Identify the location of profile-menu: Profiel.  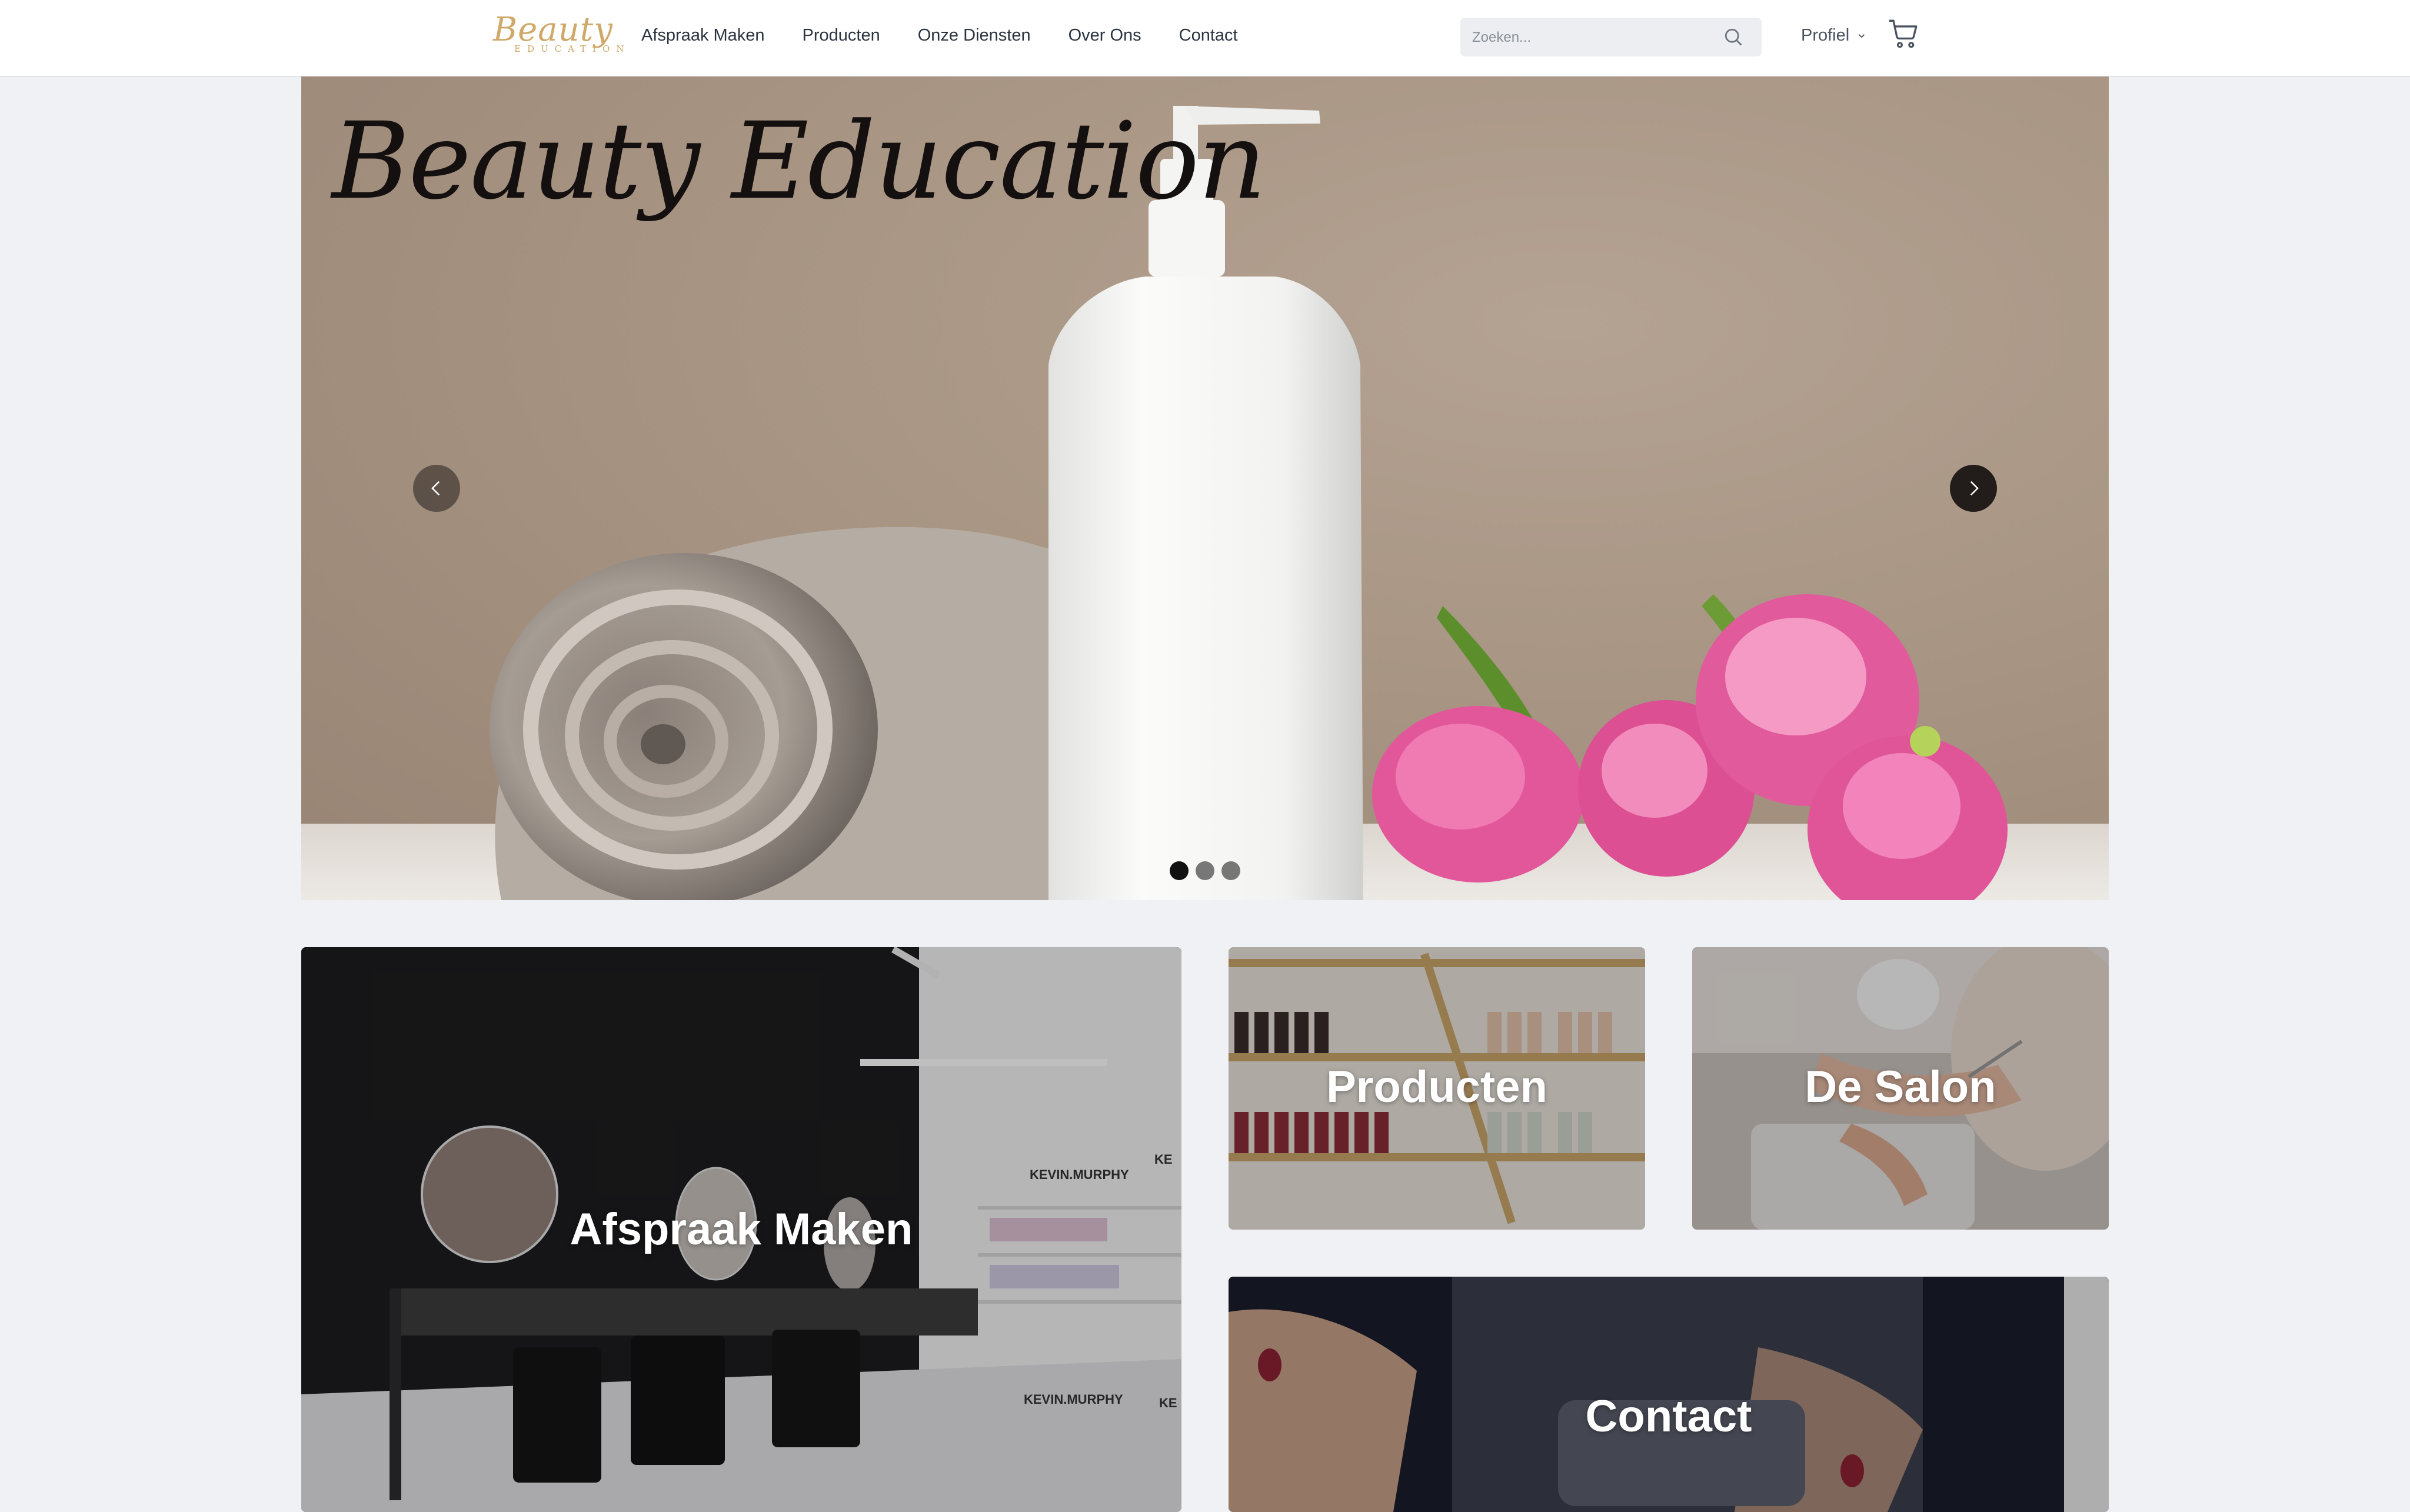
(1834, 35).